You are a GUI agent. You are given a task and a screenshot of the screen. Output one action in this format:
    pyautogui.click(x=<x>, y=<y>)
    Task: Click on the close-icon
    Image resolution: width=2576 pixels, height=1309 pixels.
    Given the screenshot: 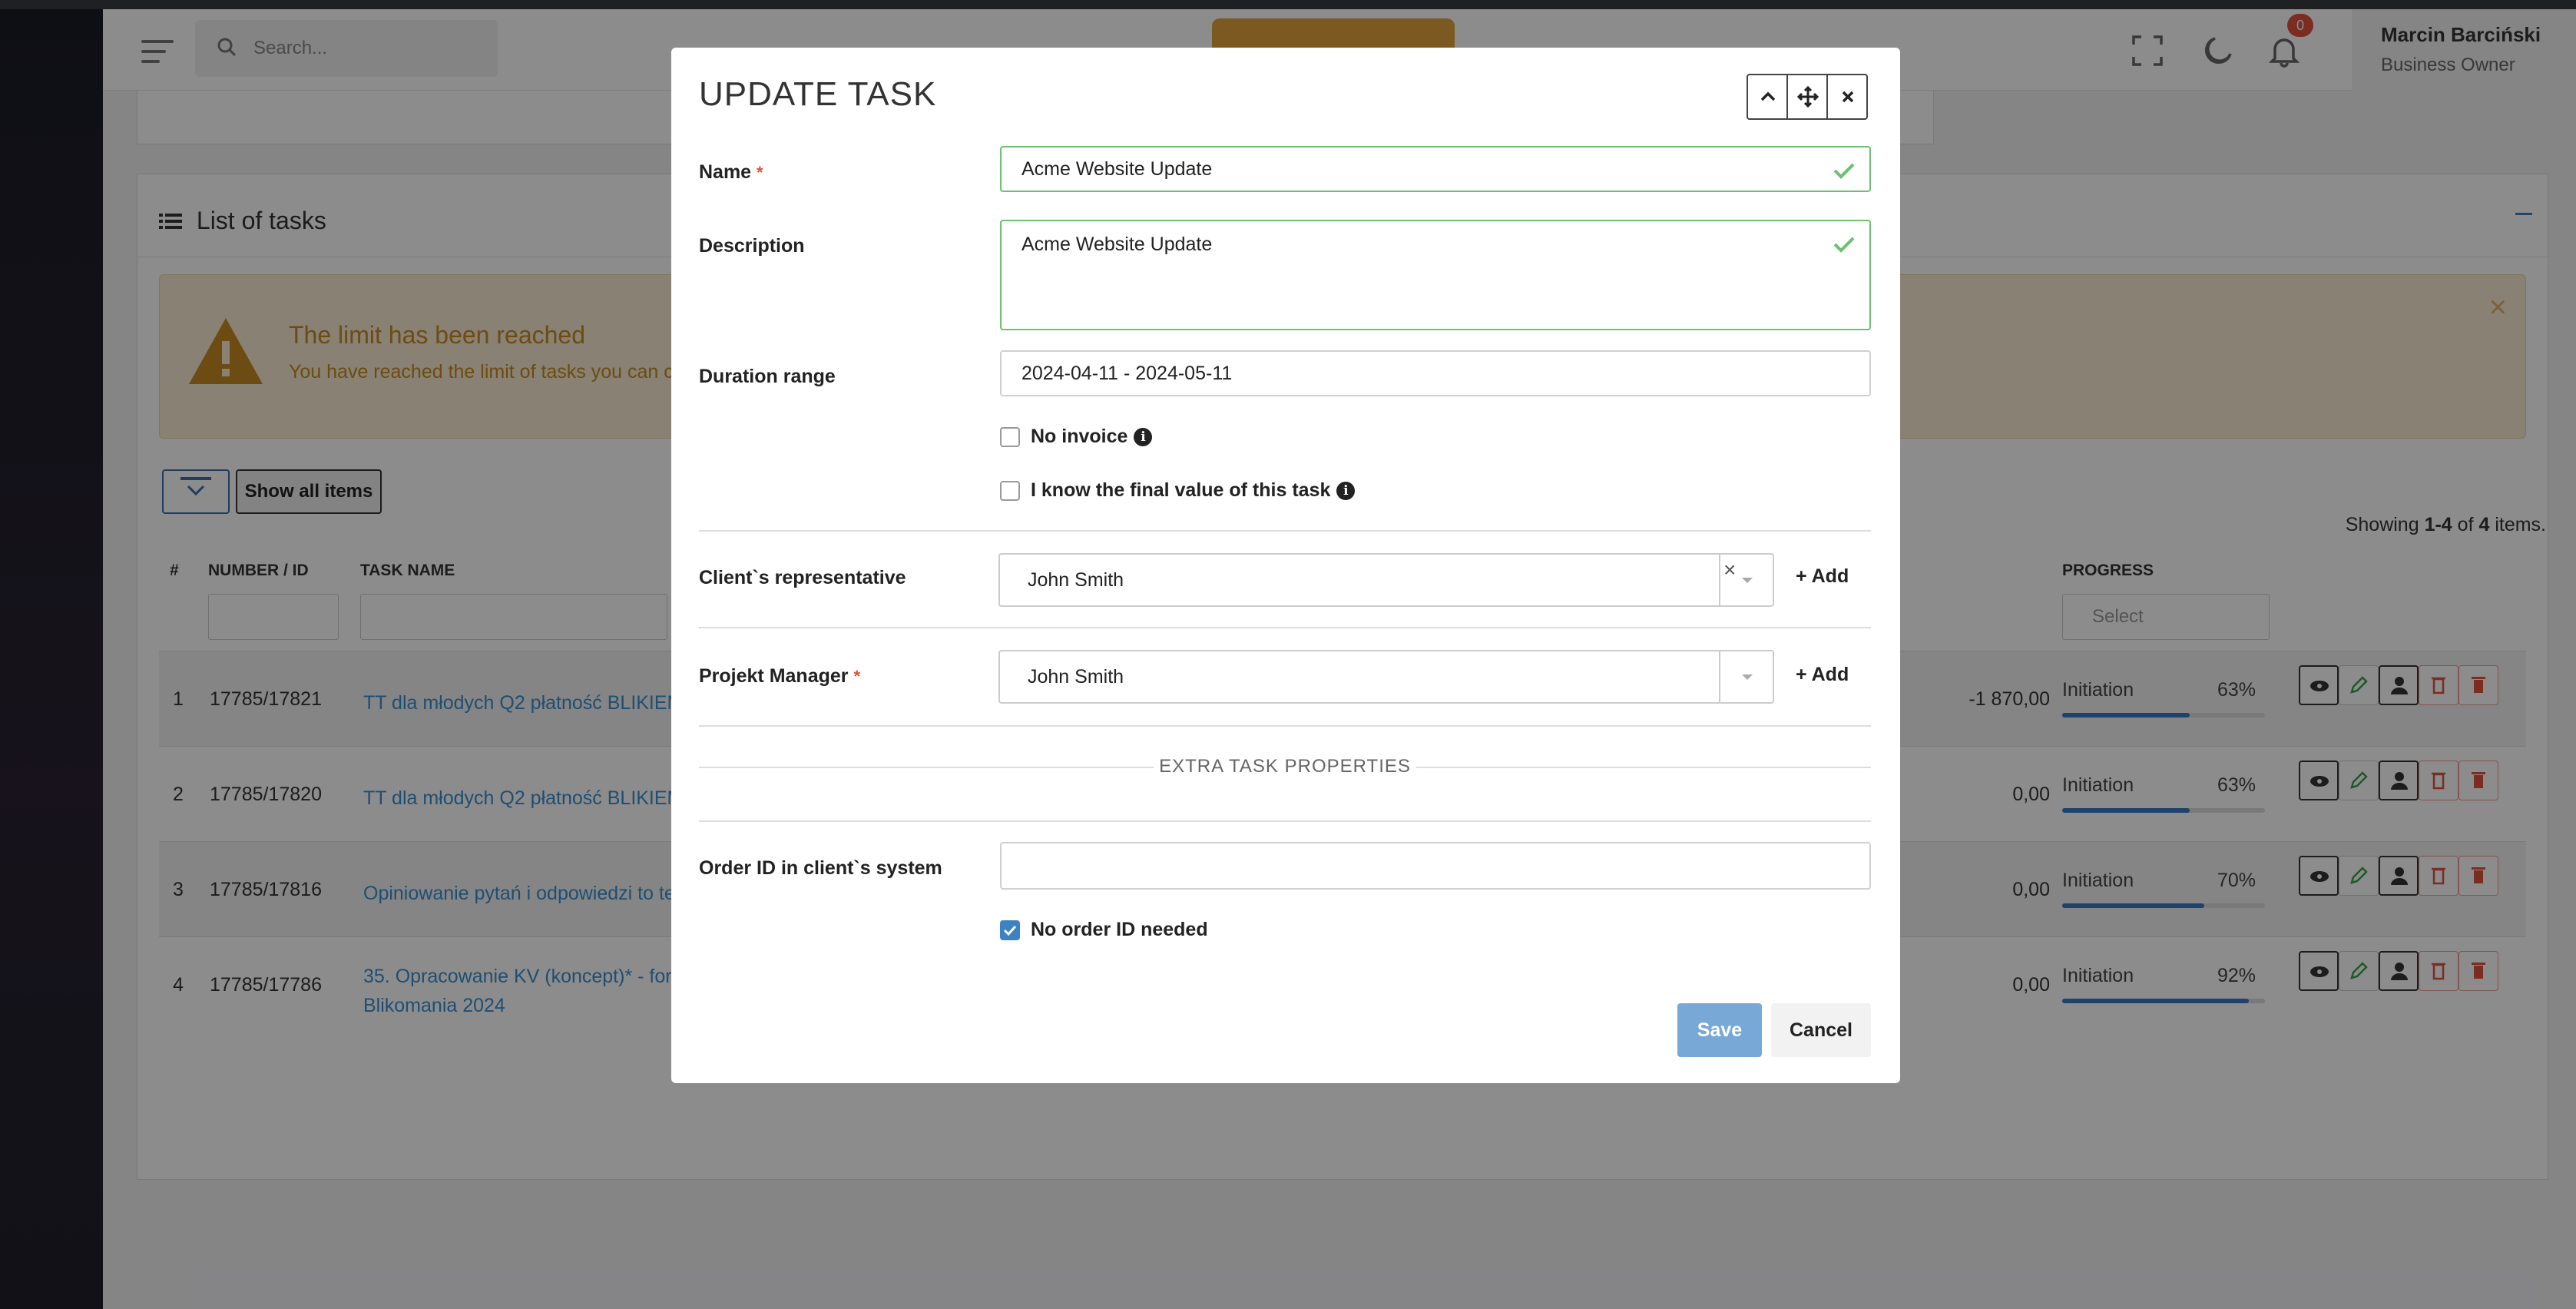 What is the action you would take?
    pyautogui.click(x=1848, y=97)
    